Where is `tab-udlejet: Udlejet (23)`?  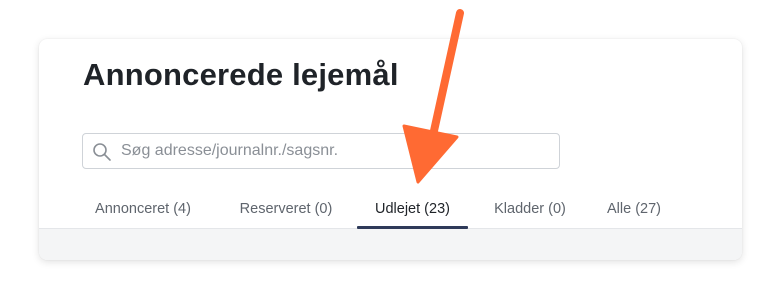
tab-udlejet: Udlejet (23) is located at coordinates (412, 209).